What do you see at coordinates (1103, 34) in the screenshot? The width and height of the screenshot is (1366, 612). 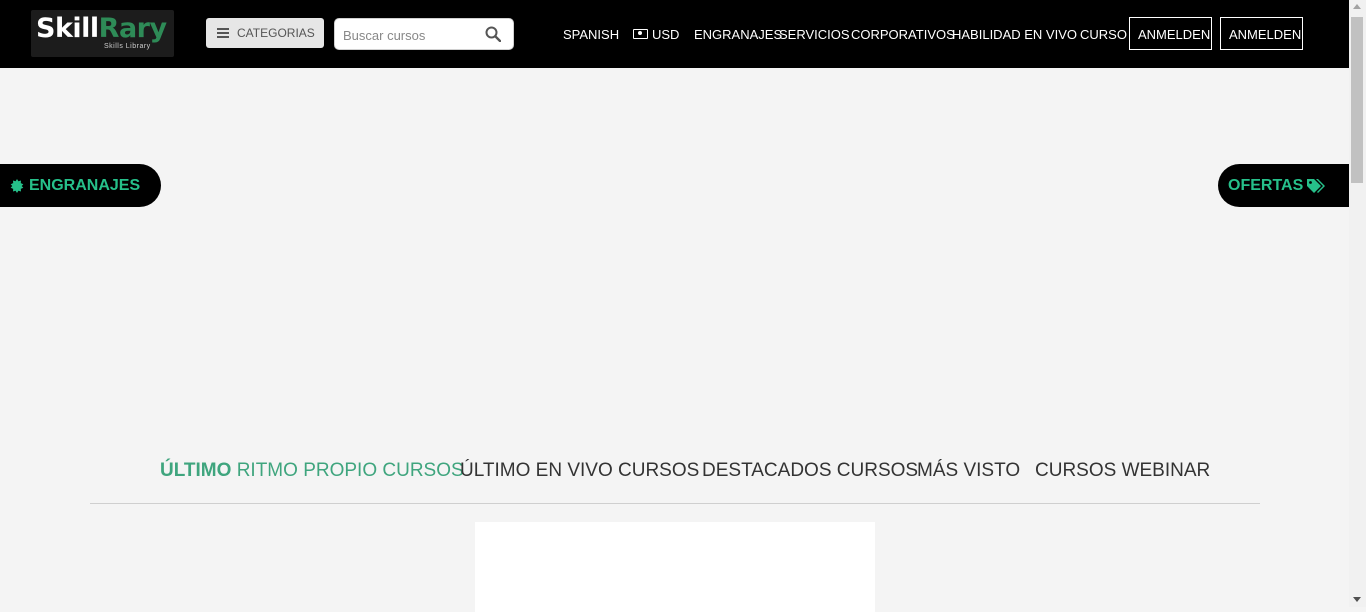 I see `nav-curso: CURSO` at bounding box center [1103, 34].